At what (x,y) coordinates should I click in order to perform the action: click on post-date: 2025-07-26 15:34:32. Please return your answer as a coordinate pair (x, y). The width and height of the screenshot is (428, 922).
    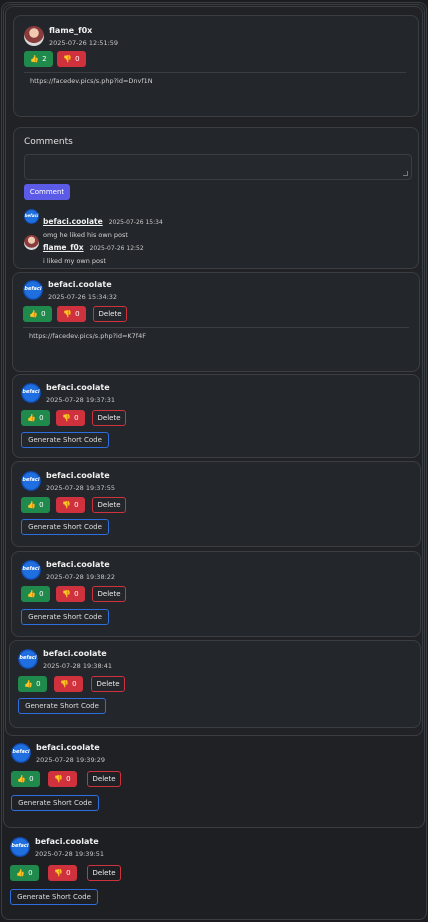
    Looking at the image, I should click on (83, 297).